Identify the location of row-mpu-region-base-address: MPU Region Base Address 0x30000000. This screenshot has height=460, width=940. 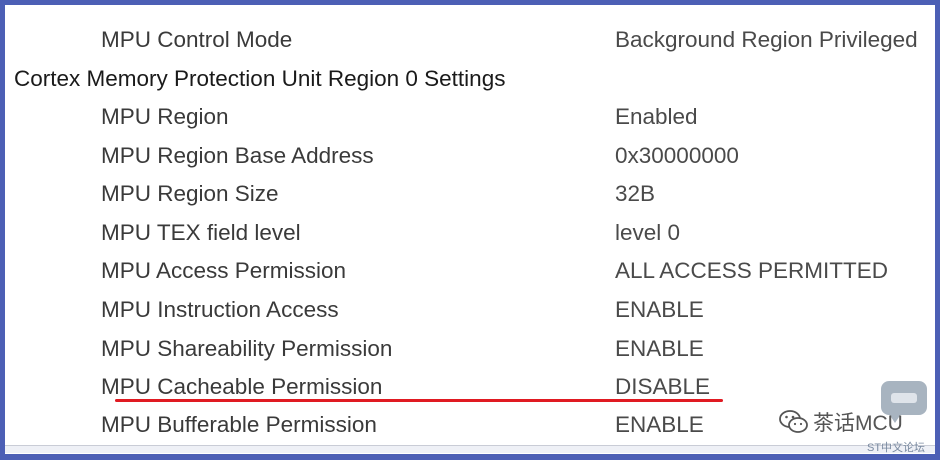
(470, 156).